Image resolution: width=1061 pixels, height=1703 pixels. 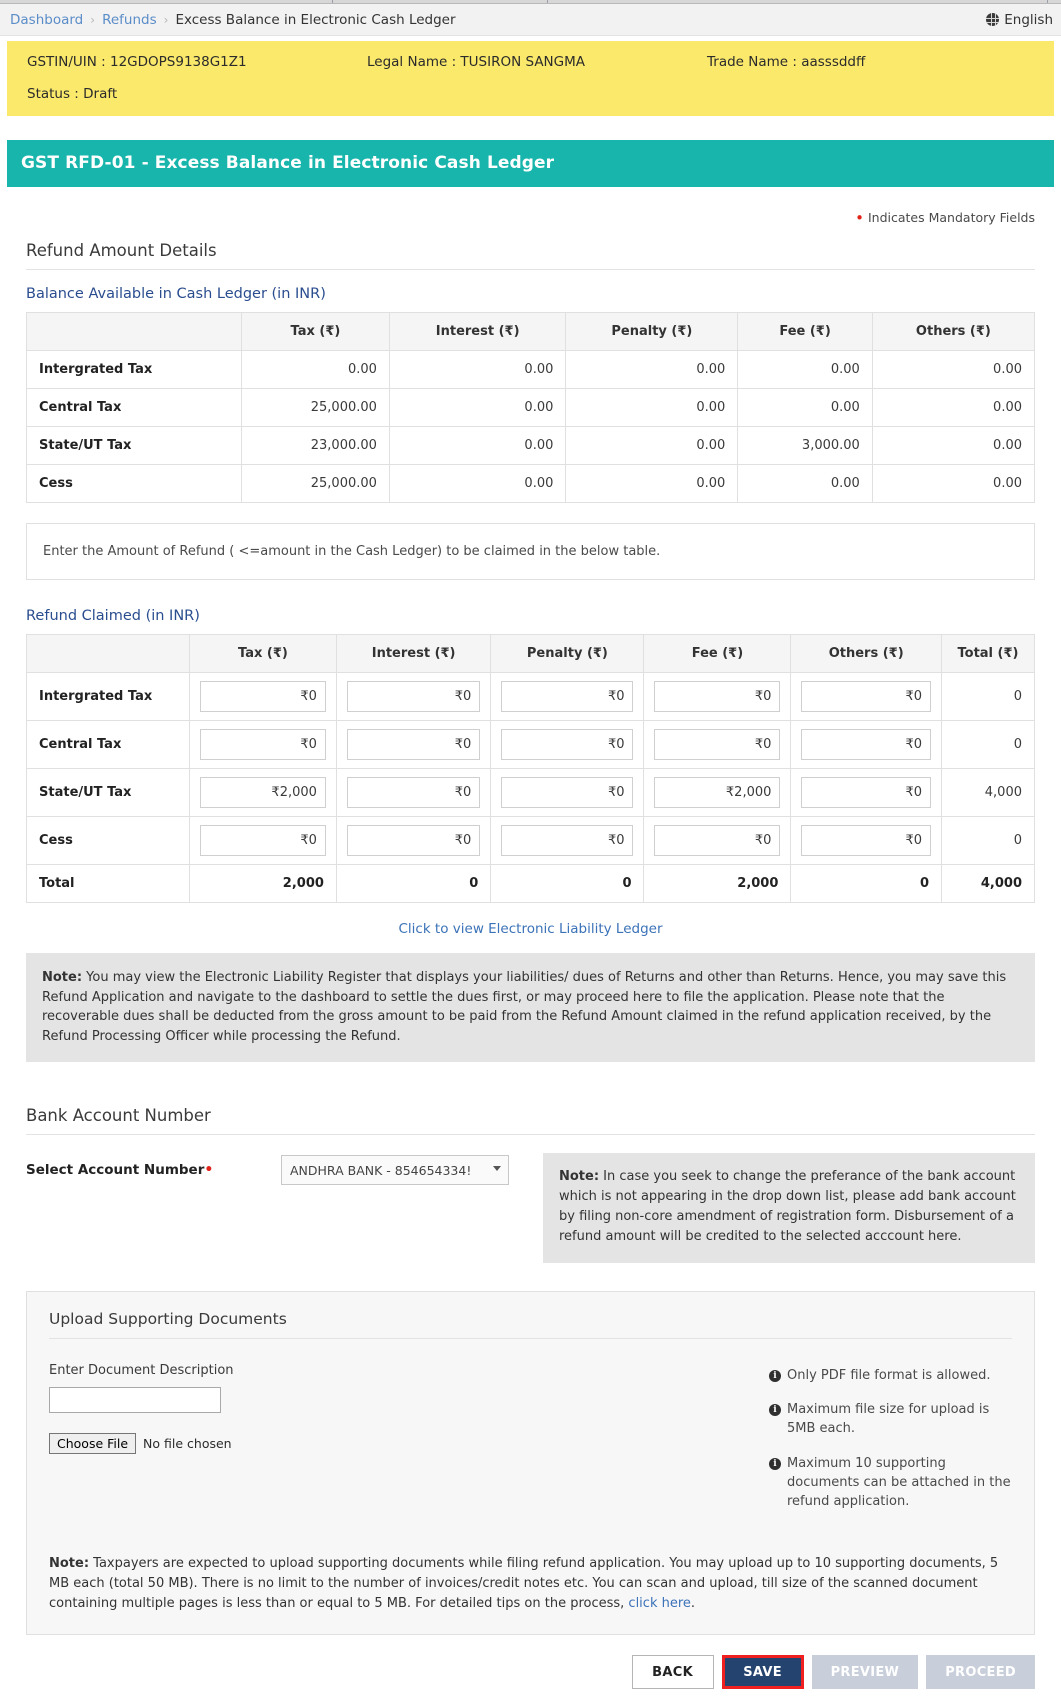 What do you see at coordinates (717, 883) in the screenshot?
I see `total-fee: 2,000` at bounding box center [717, 883].